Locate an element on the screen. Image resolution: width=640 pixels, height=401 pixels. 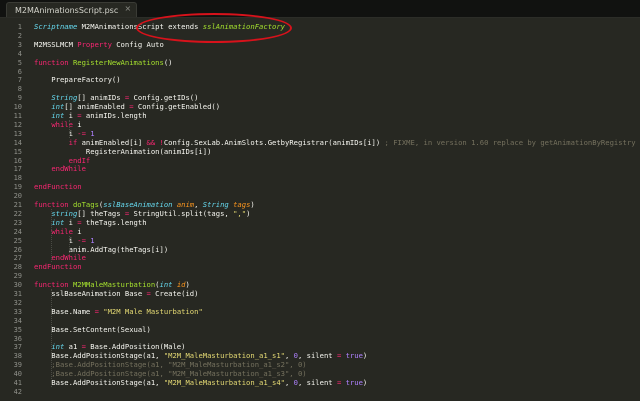
code-token: endIf is located at coordinates (79, 160).